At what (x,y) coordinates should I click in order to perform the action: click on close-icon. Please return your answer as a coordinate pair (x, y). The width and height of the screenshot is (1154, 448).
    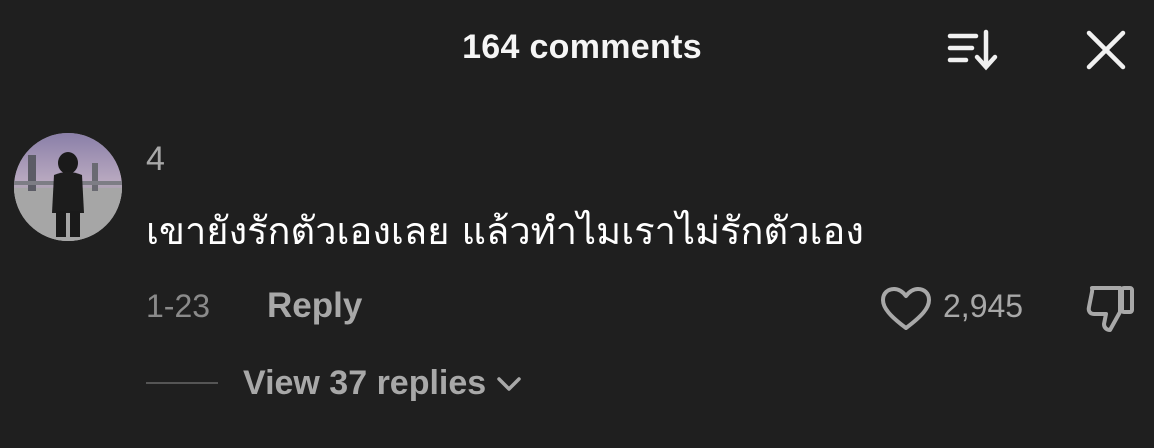
    Looking at the image, I should click on (1106, 50).